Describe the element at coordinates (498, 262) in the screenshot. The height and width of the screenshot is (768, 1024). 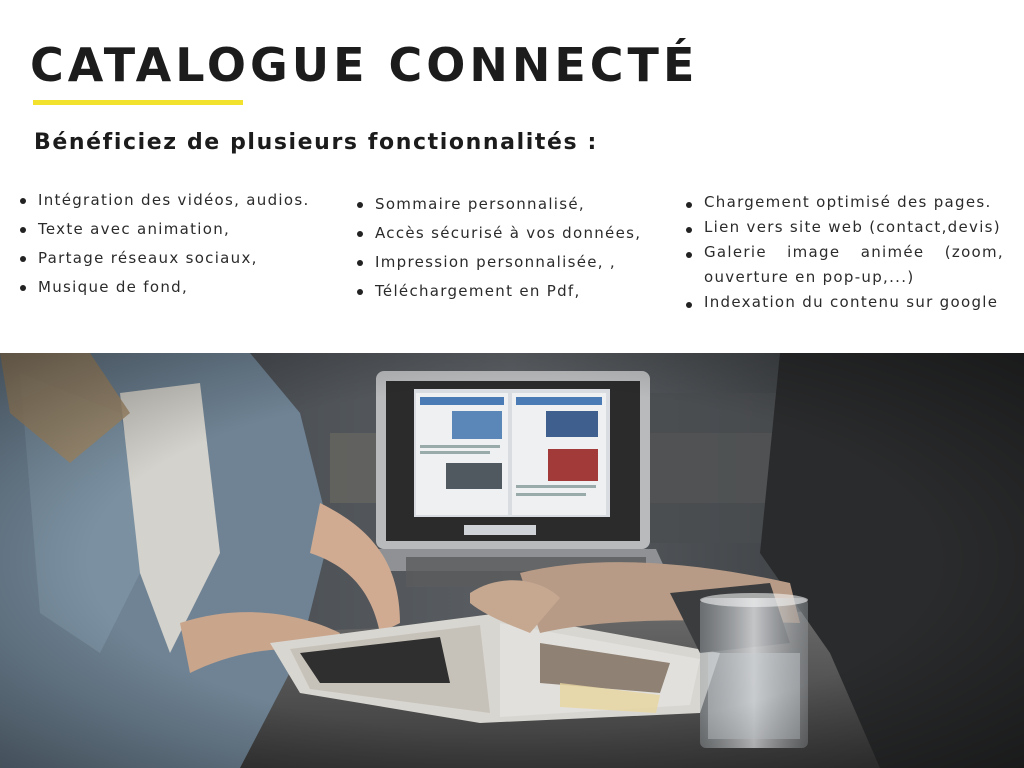
I see `list-item: Impression personnalisée, ,` at that location.